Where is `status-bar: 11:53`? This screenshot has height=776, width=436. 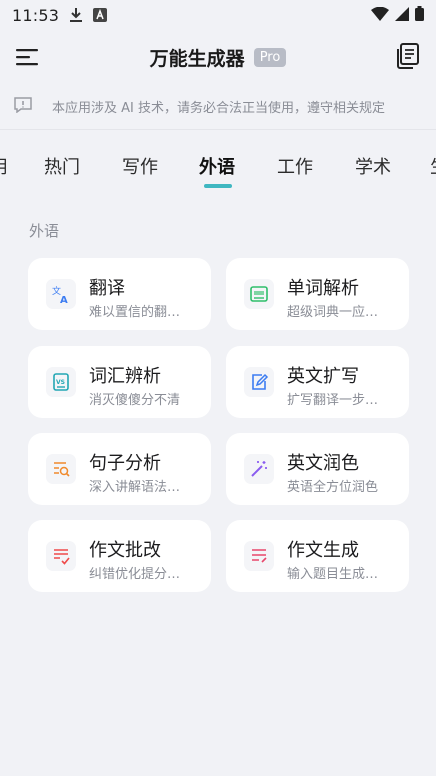 status-bar: 11:53 is located at coordinates (218, 15).